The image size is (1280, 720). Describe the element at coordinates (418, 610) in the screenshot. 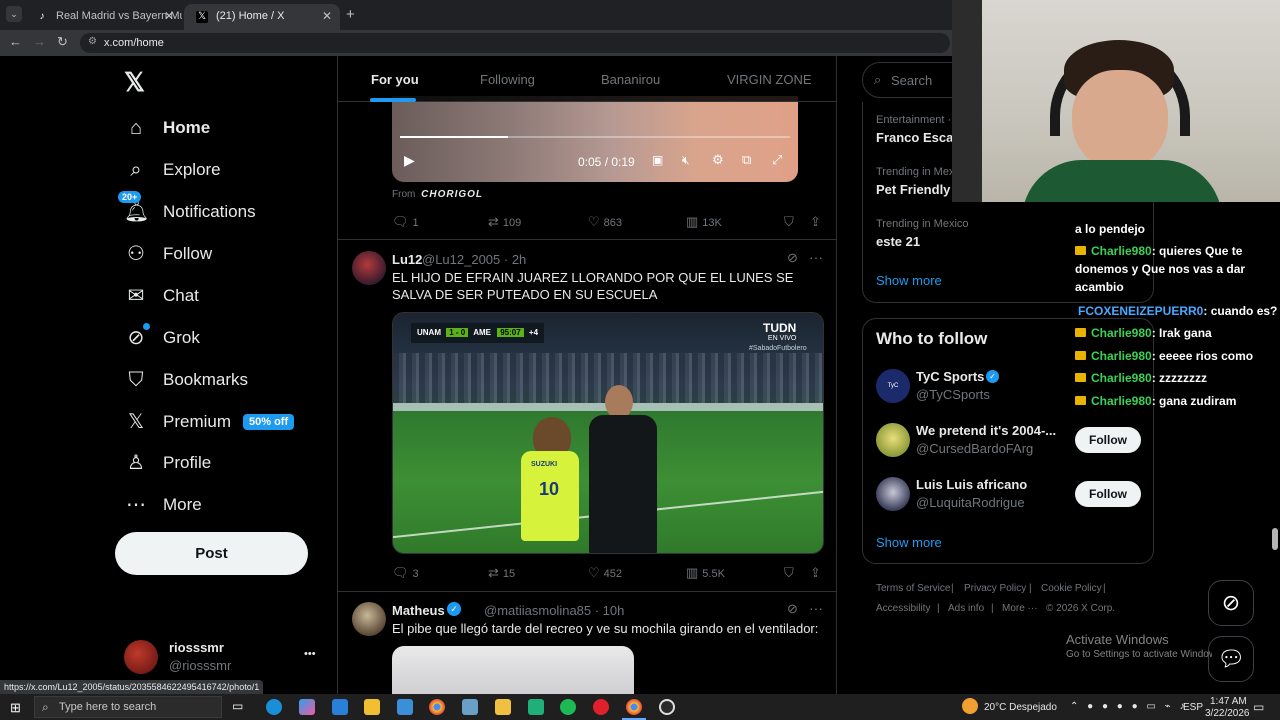

I see `tweet-author-name: Matheus` at that location.